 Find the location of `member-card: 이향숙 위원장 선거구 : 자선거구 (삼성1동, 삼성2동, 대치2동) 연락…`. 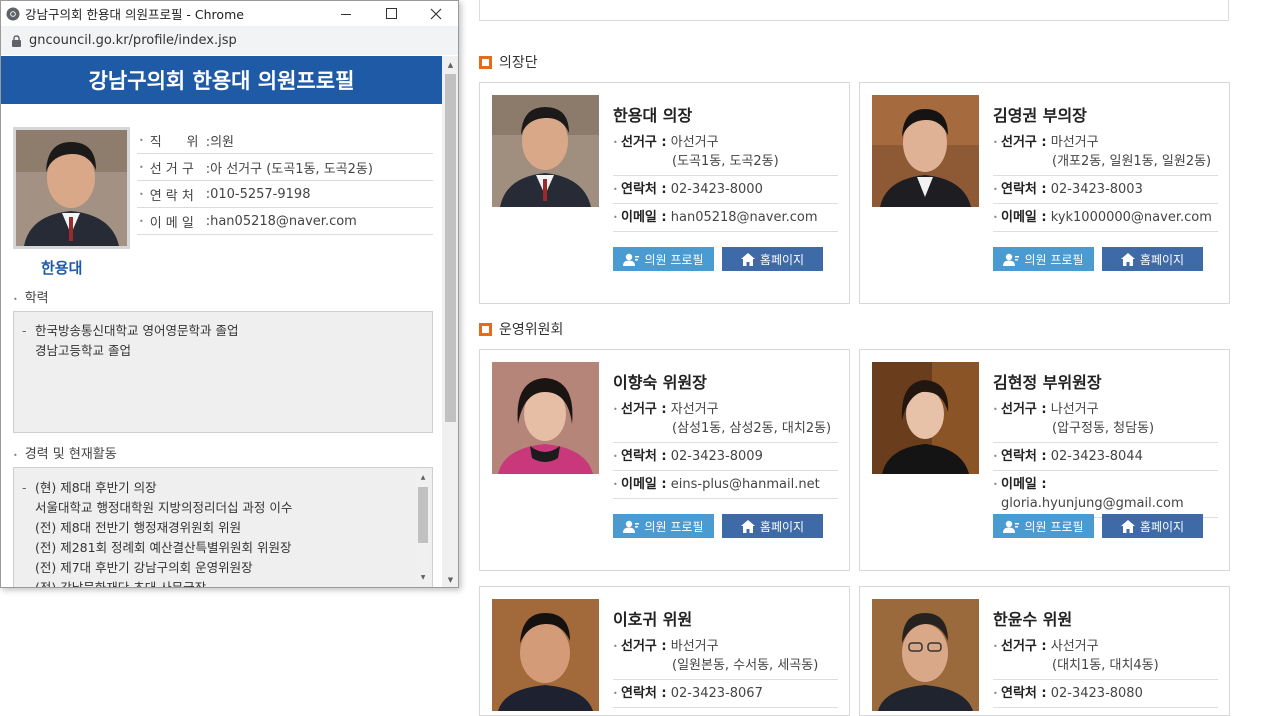

member-card: 이향숙 위원장 선거구 : 자선거구 (삼성1동, 삼성2동, 대치2동) 연락… is located at coordinates (664, 460).